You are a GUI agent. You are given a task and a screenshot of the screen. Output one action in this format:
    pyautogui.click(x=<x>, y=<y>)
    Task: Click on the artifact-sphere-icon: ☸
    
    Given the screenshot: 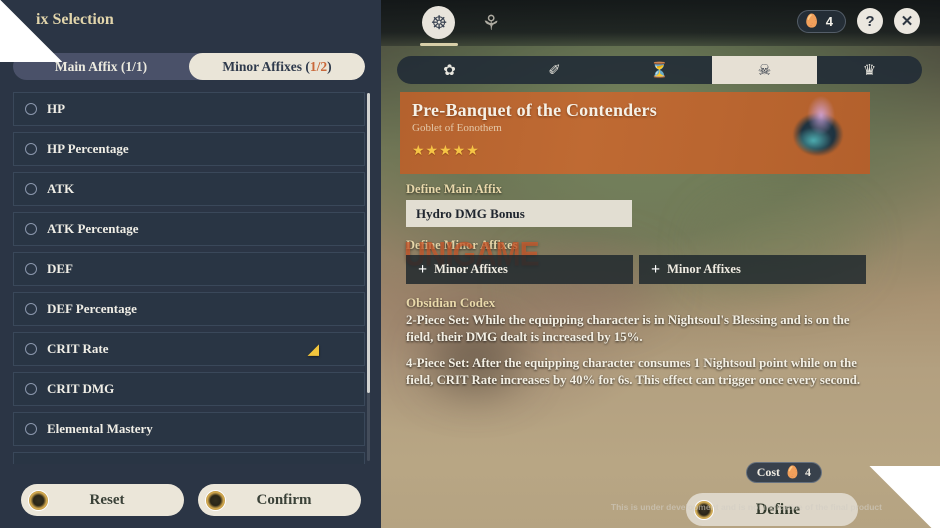 What is the action you would take?
    pyautogui.click(x=439, y=23)
    